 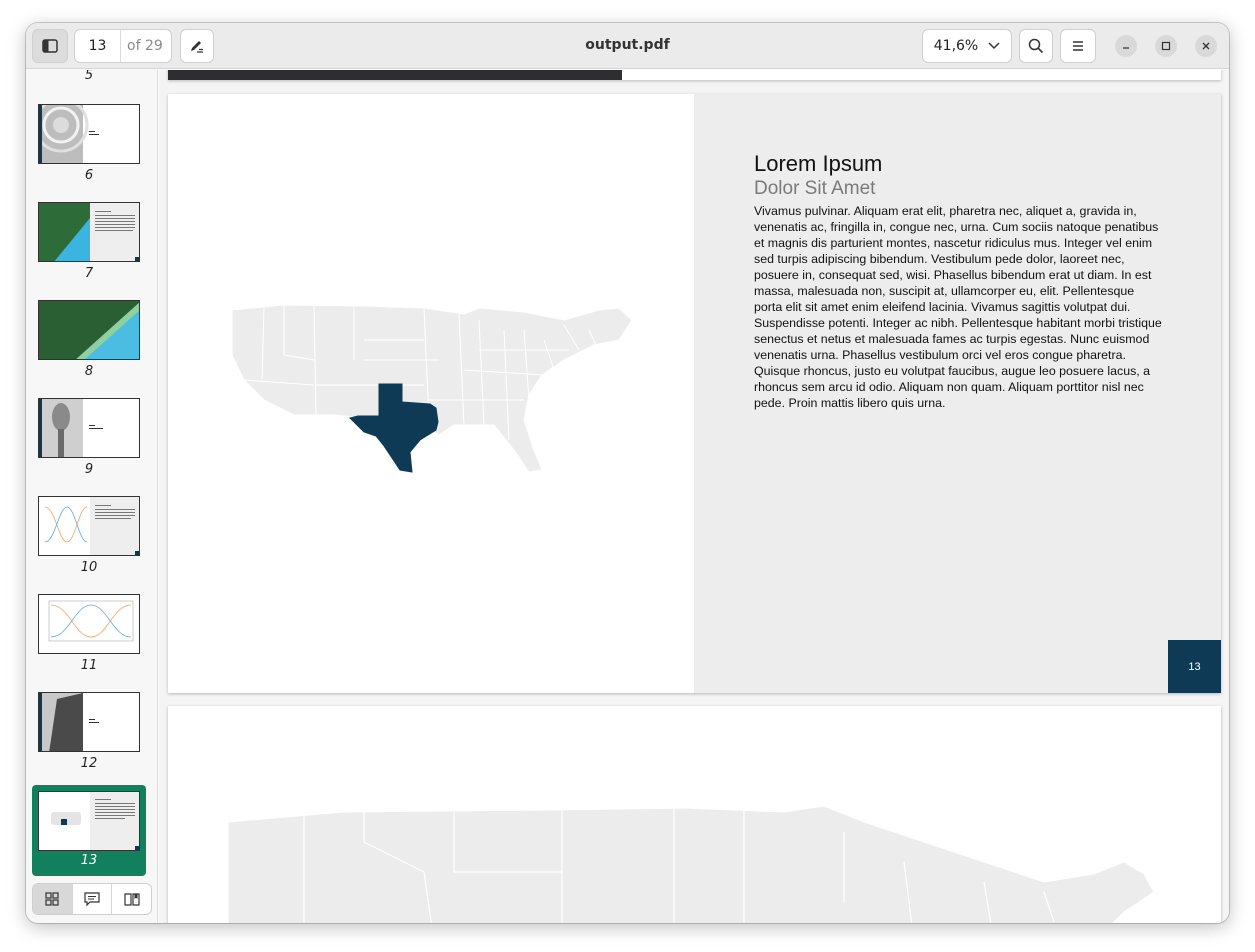 What do you see at coordinates (89, 273) in the screenshot?
I see `thumbnail-label: 7` at bounding box center [89, 273].